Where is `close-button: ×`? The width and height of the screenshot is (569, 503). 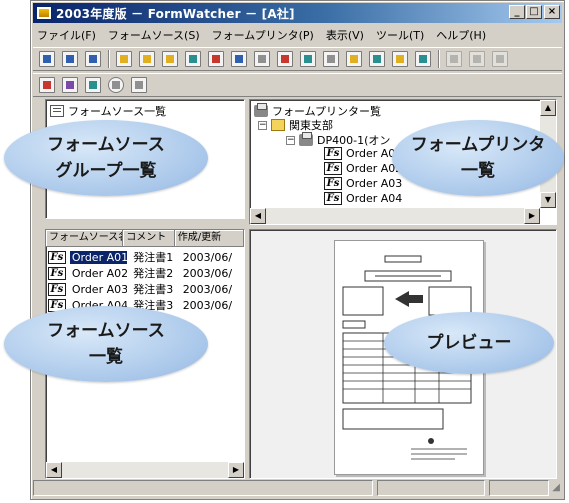
close-button: × is located at coordinates (552, 12).